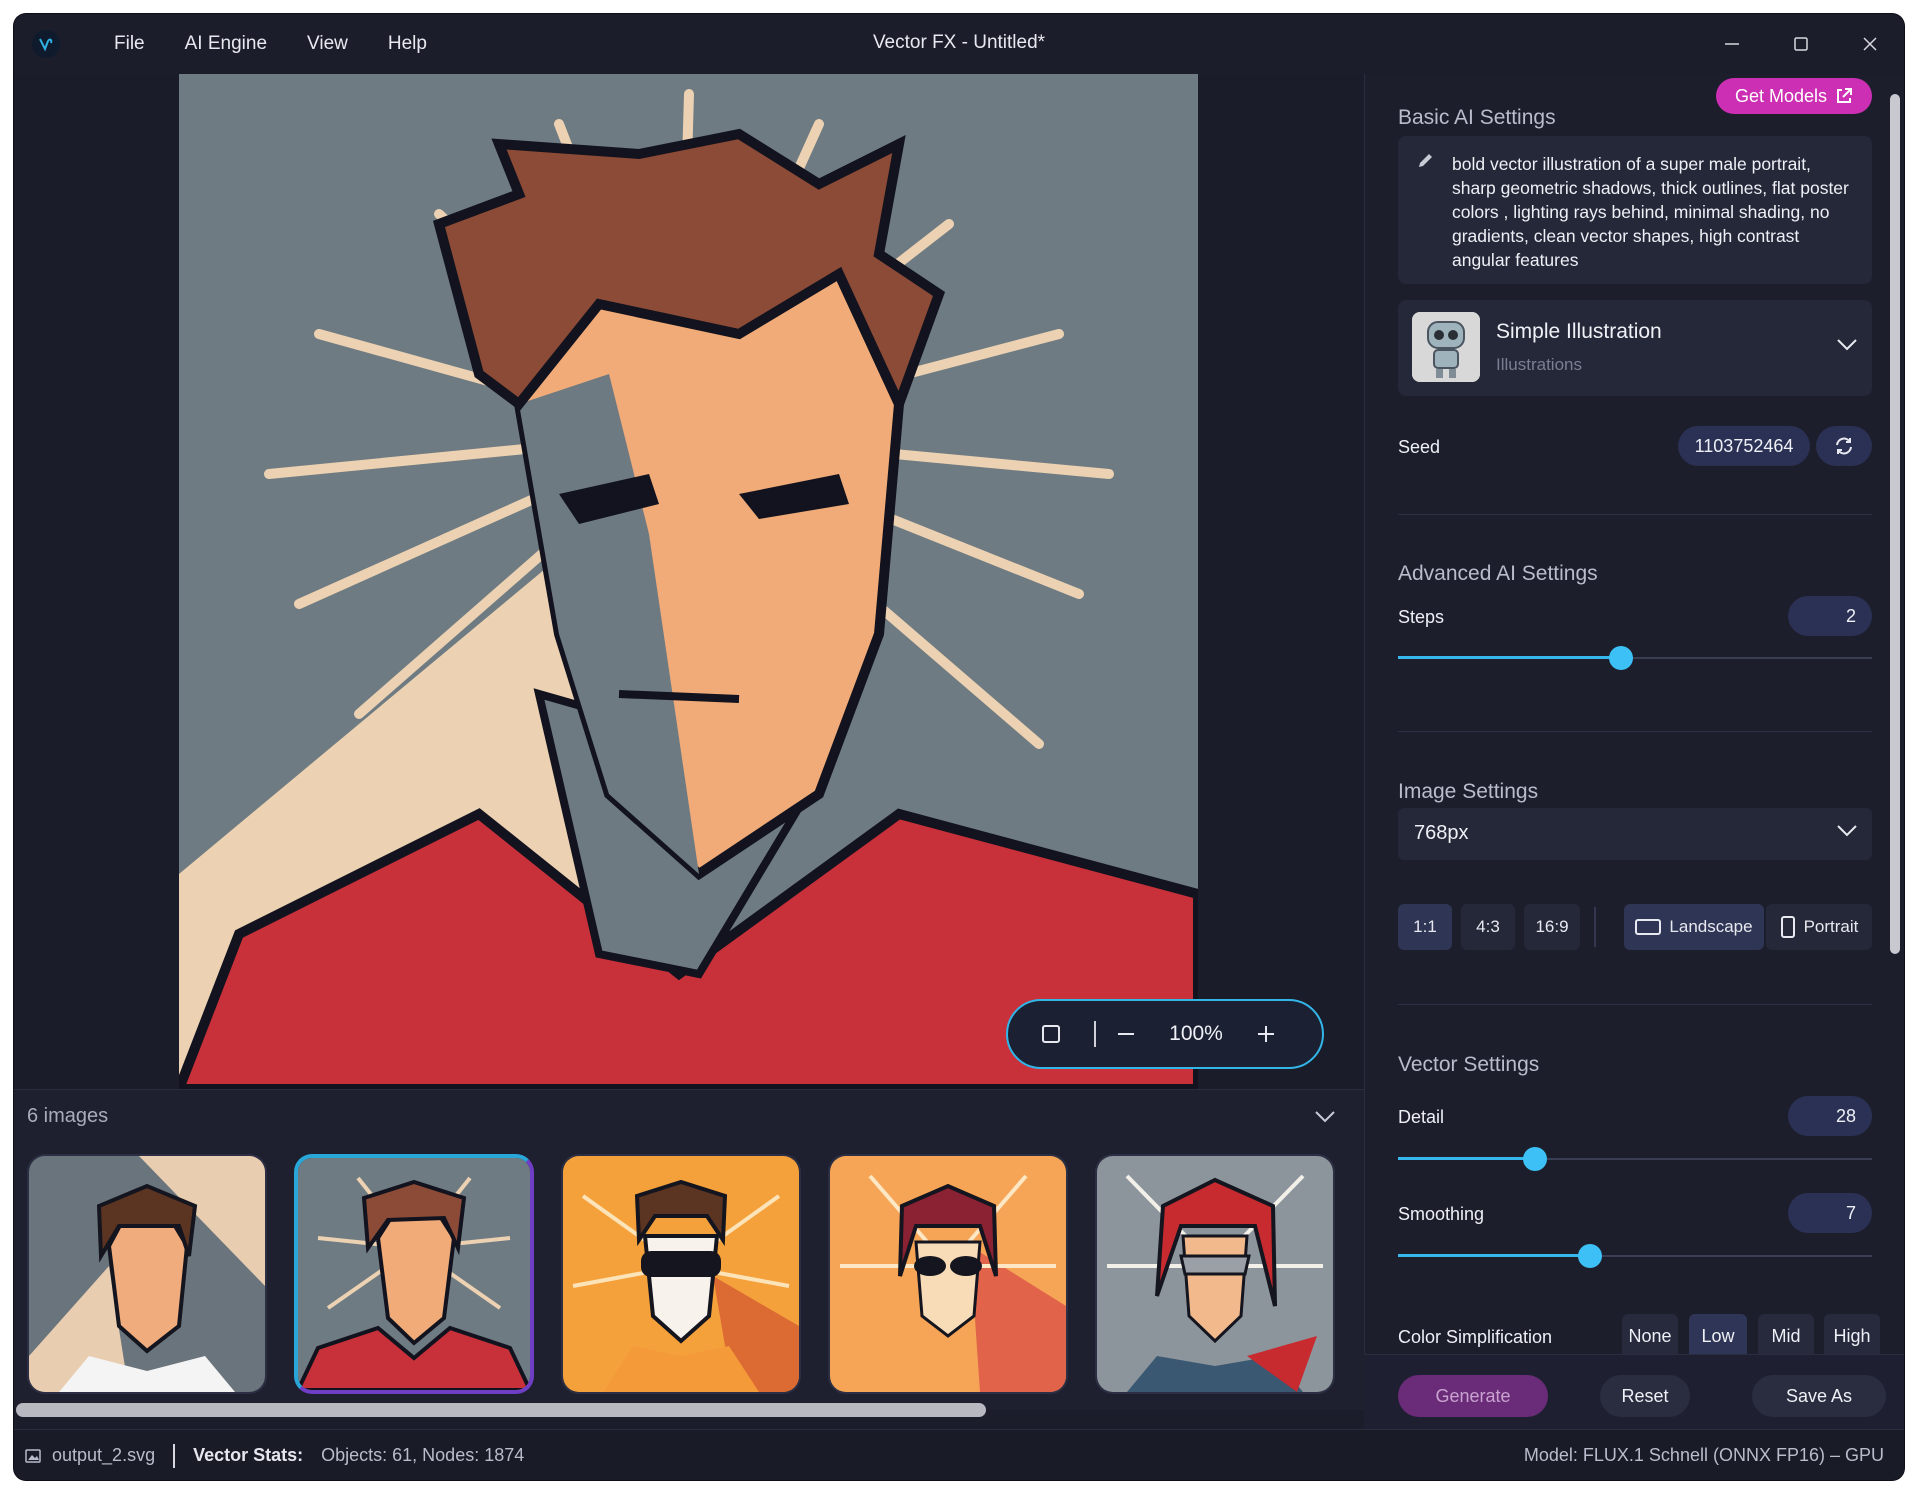 This screenshot has width=1918, height=1494. I want to click on vector-stats-label: Vector Stats:, so click(248, 1455).